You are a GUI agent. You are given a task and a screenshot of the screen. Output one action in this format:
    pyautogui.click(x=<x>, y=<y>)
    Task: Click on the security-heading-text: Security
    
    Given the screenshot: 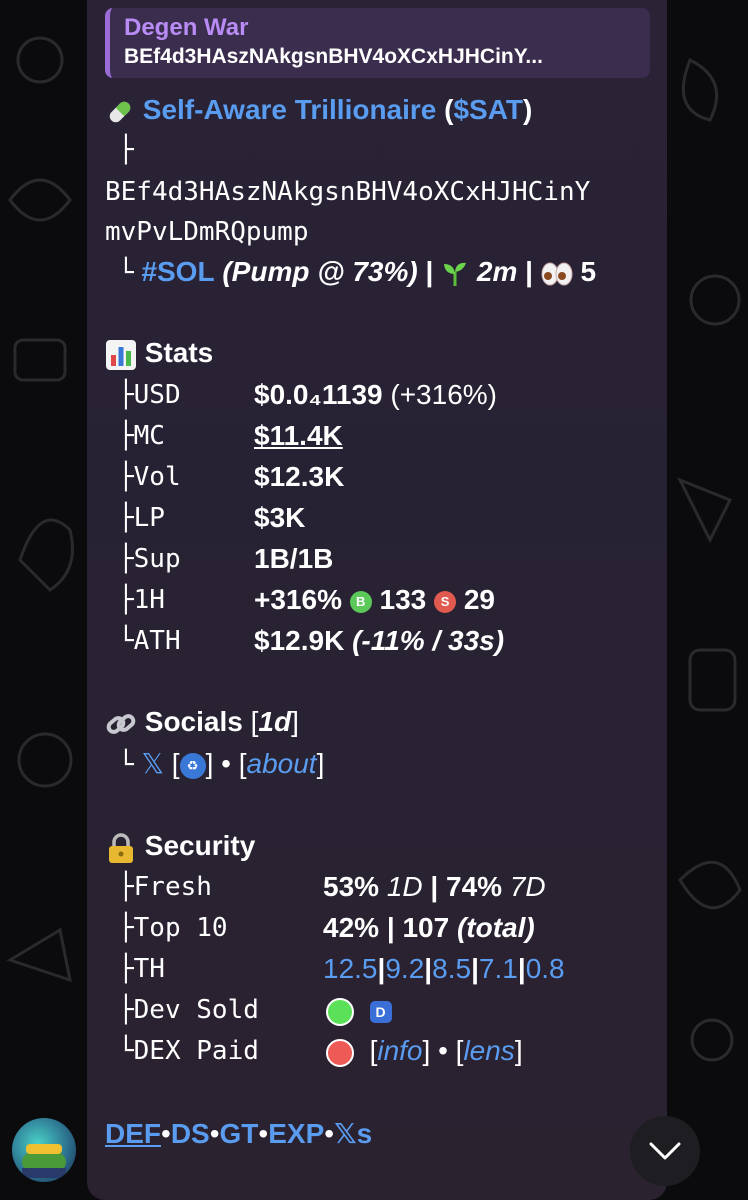 What is the action you would take?
    pyautogui.click(x=200, y=845)
    